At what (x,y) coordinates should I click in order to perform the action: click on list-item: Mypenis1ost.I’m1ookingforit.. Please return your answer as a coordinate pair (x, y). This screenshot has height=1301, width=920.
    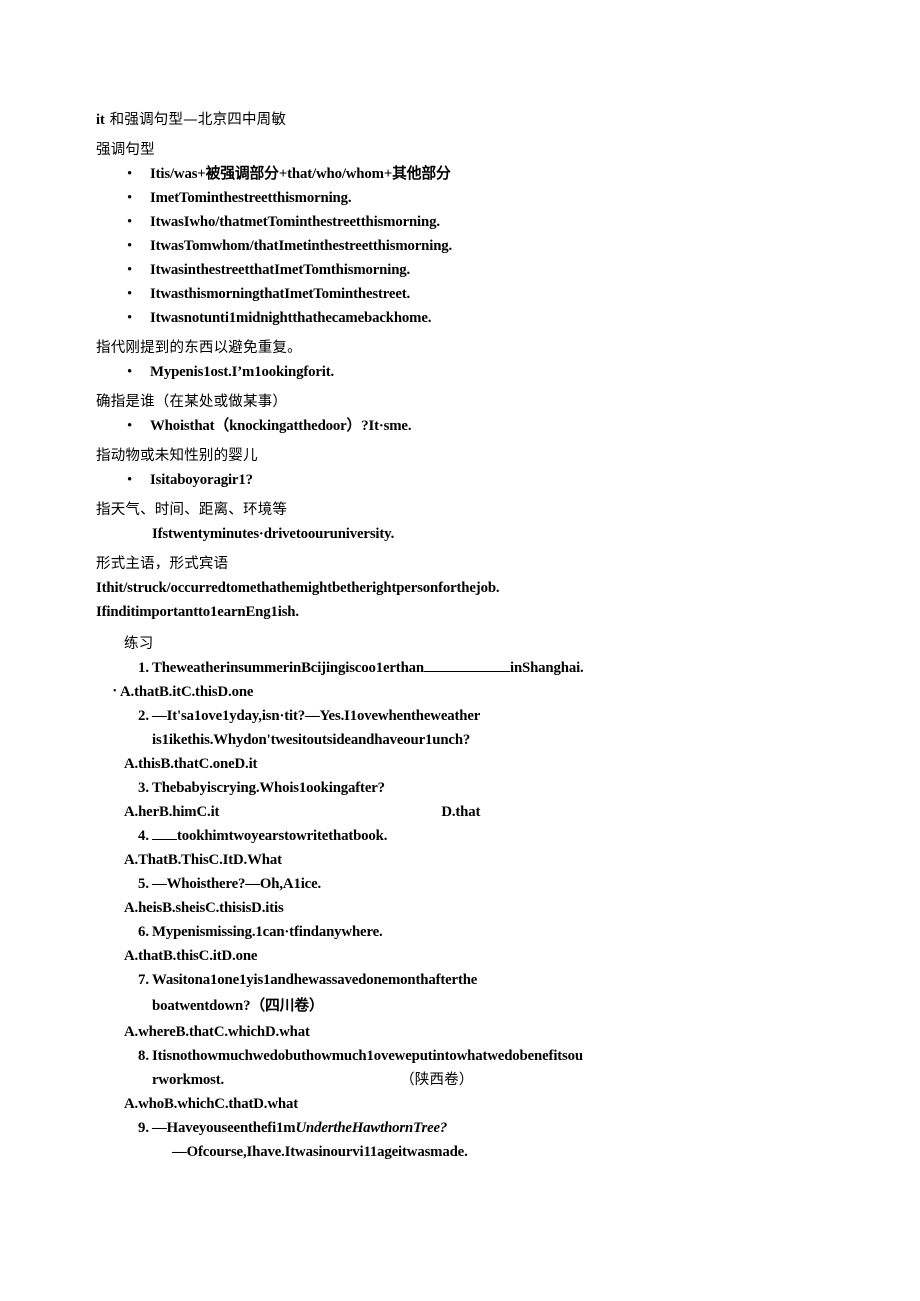
    Looking at the image, I should click on (466, 372).